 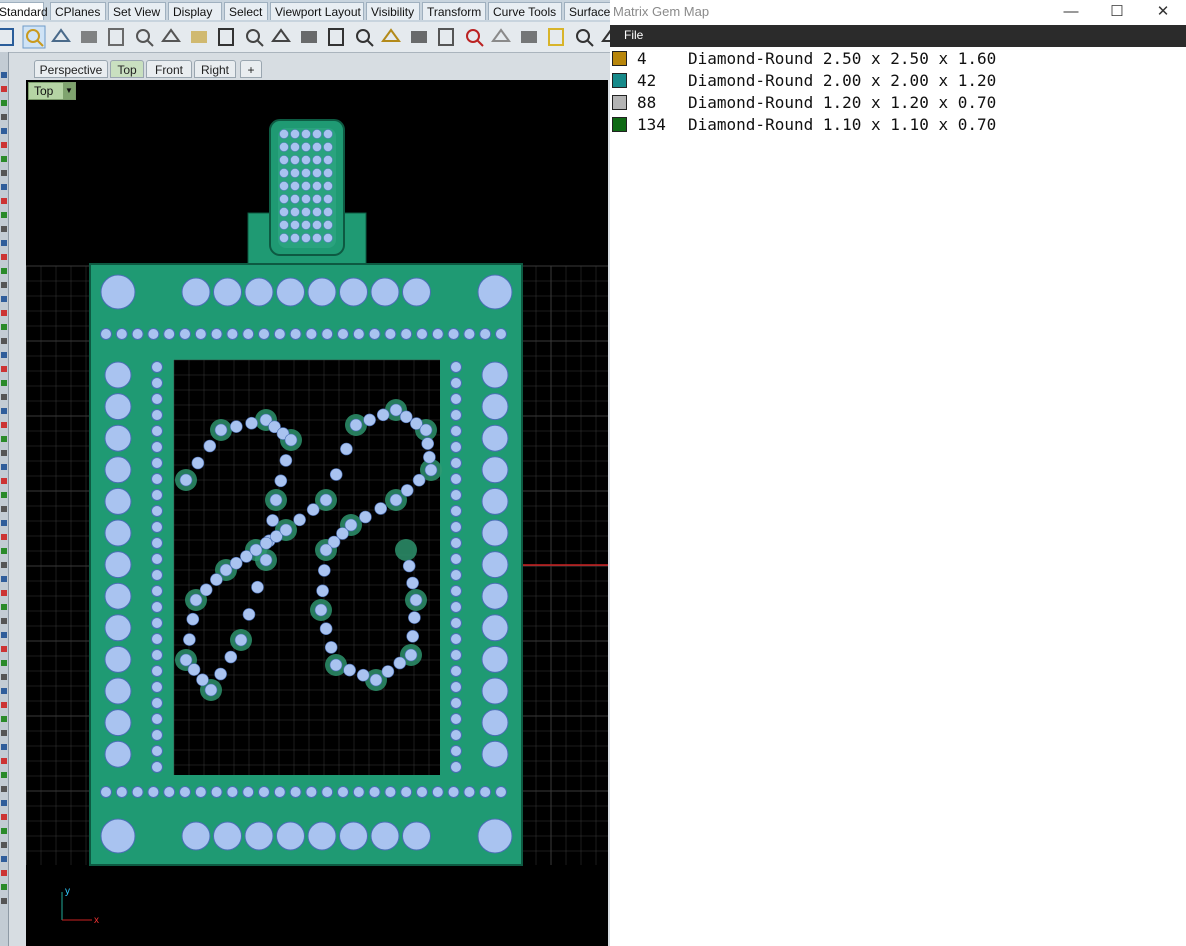 I want to click on viewport-label: Top ▼, so click(x=52, y=91).